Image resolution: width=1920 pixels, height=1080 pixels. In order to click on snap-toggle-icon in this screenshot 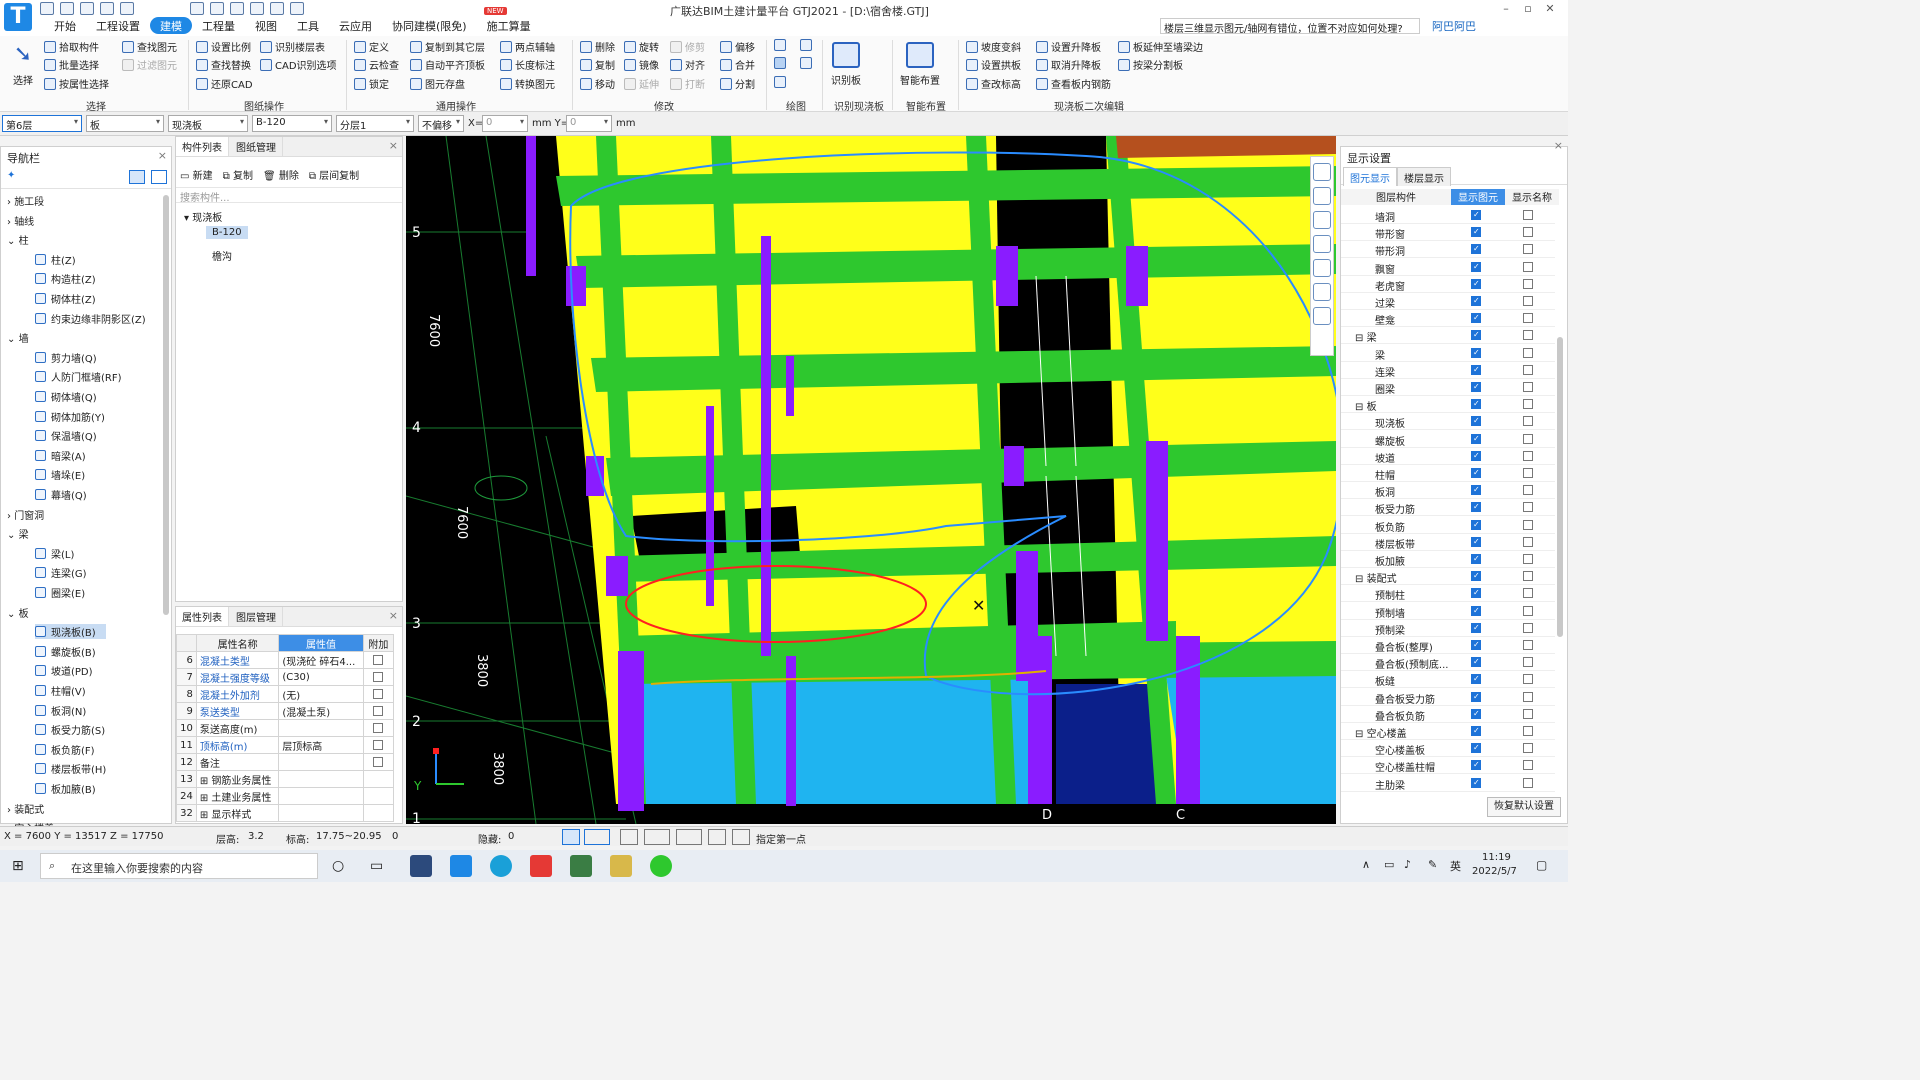, I will do `click(597, 837)`.